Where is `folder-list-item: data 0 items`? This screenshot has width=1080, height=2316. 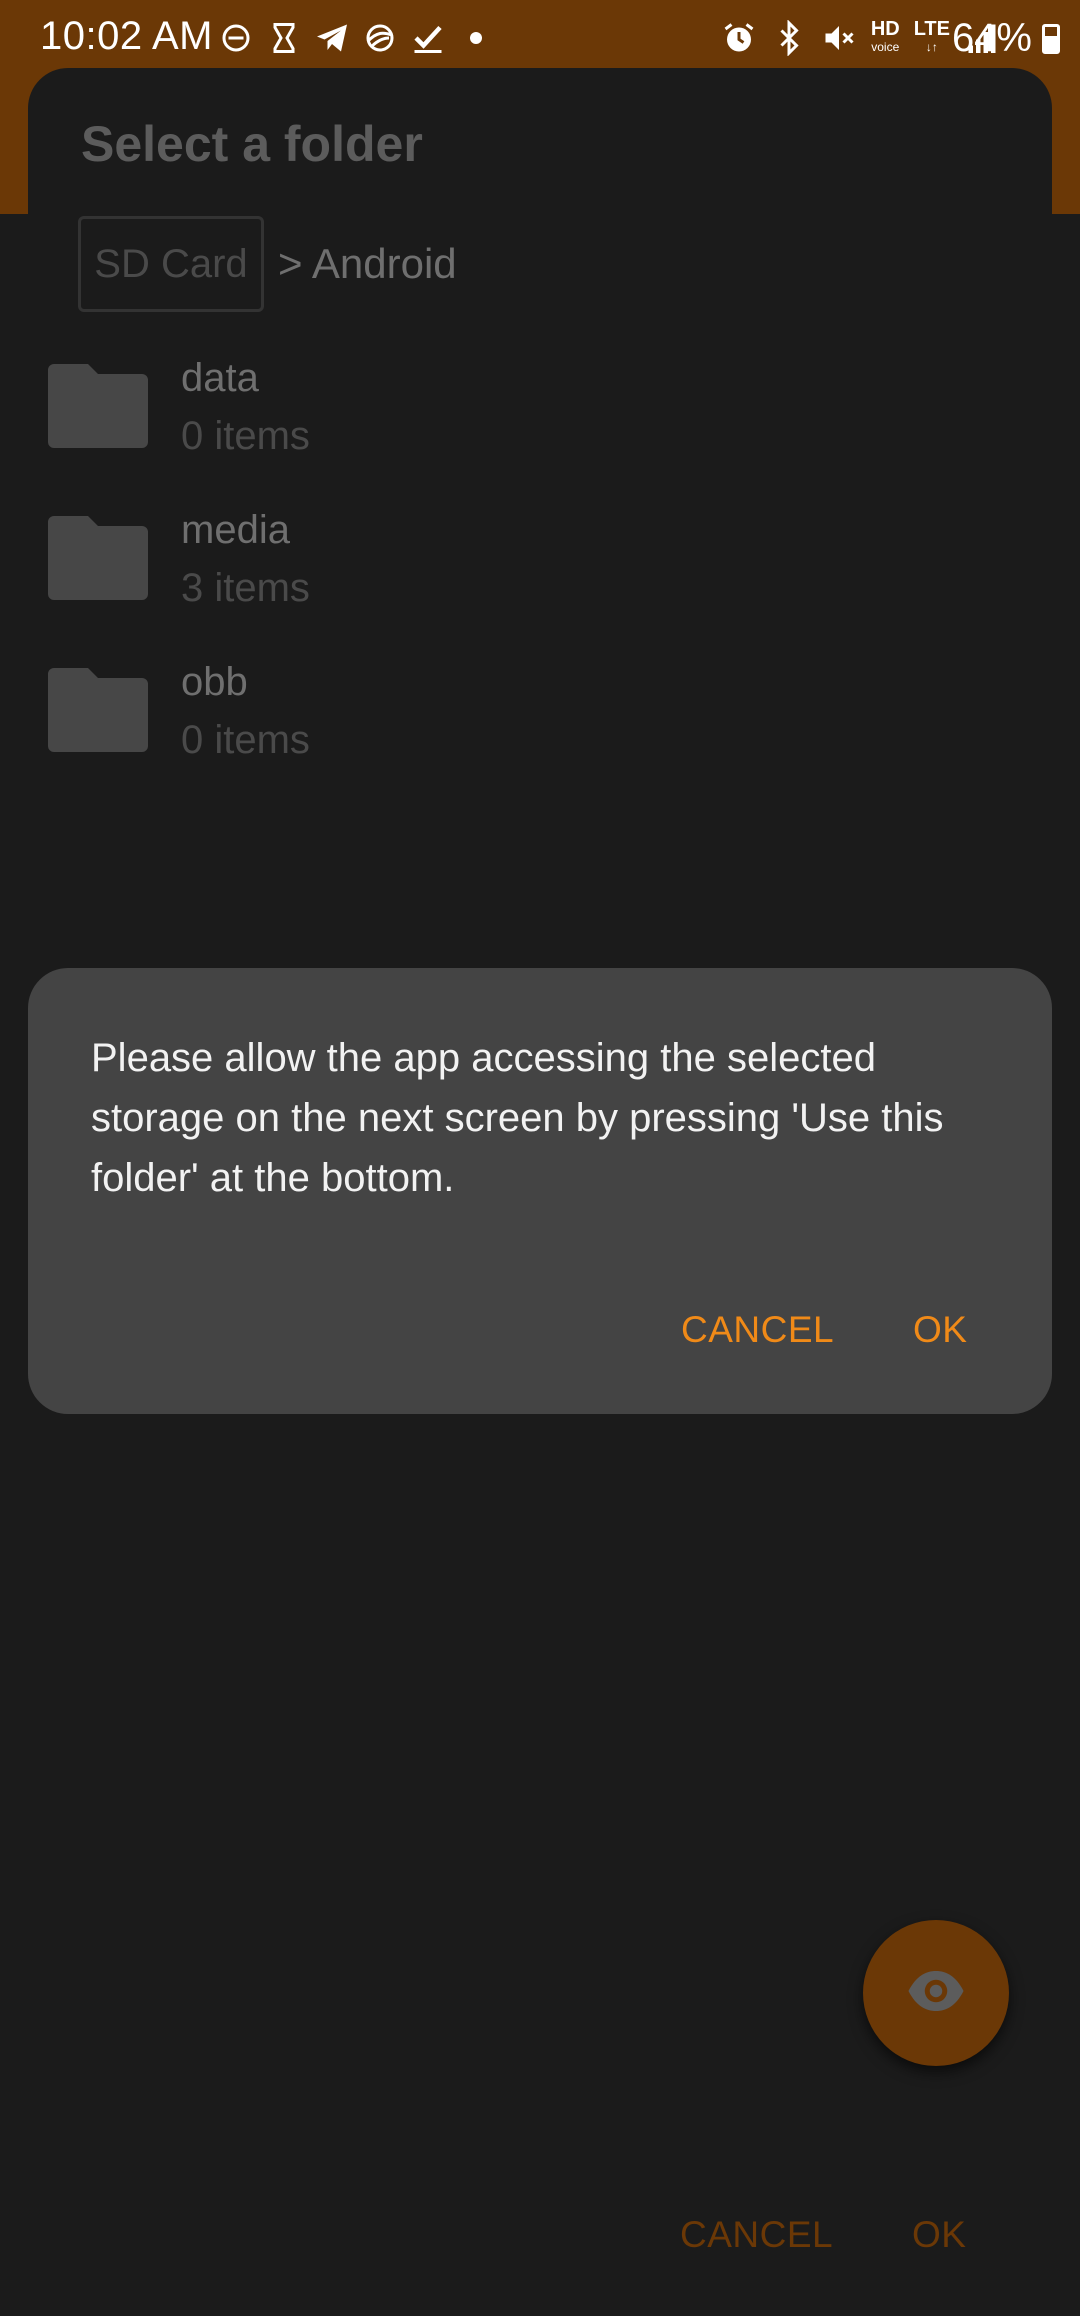 folder-list-item: data 0 items is located at coordinates (498, 421).